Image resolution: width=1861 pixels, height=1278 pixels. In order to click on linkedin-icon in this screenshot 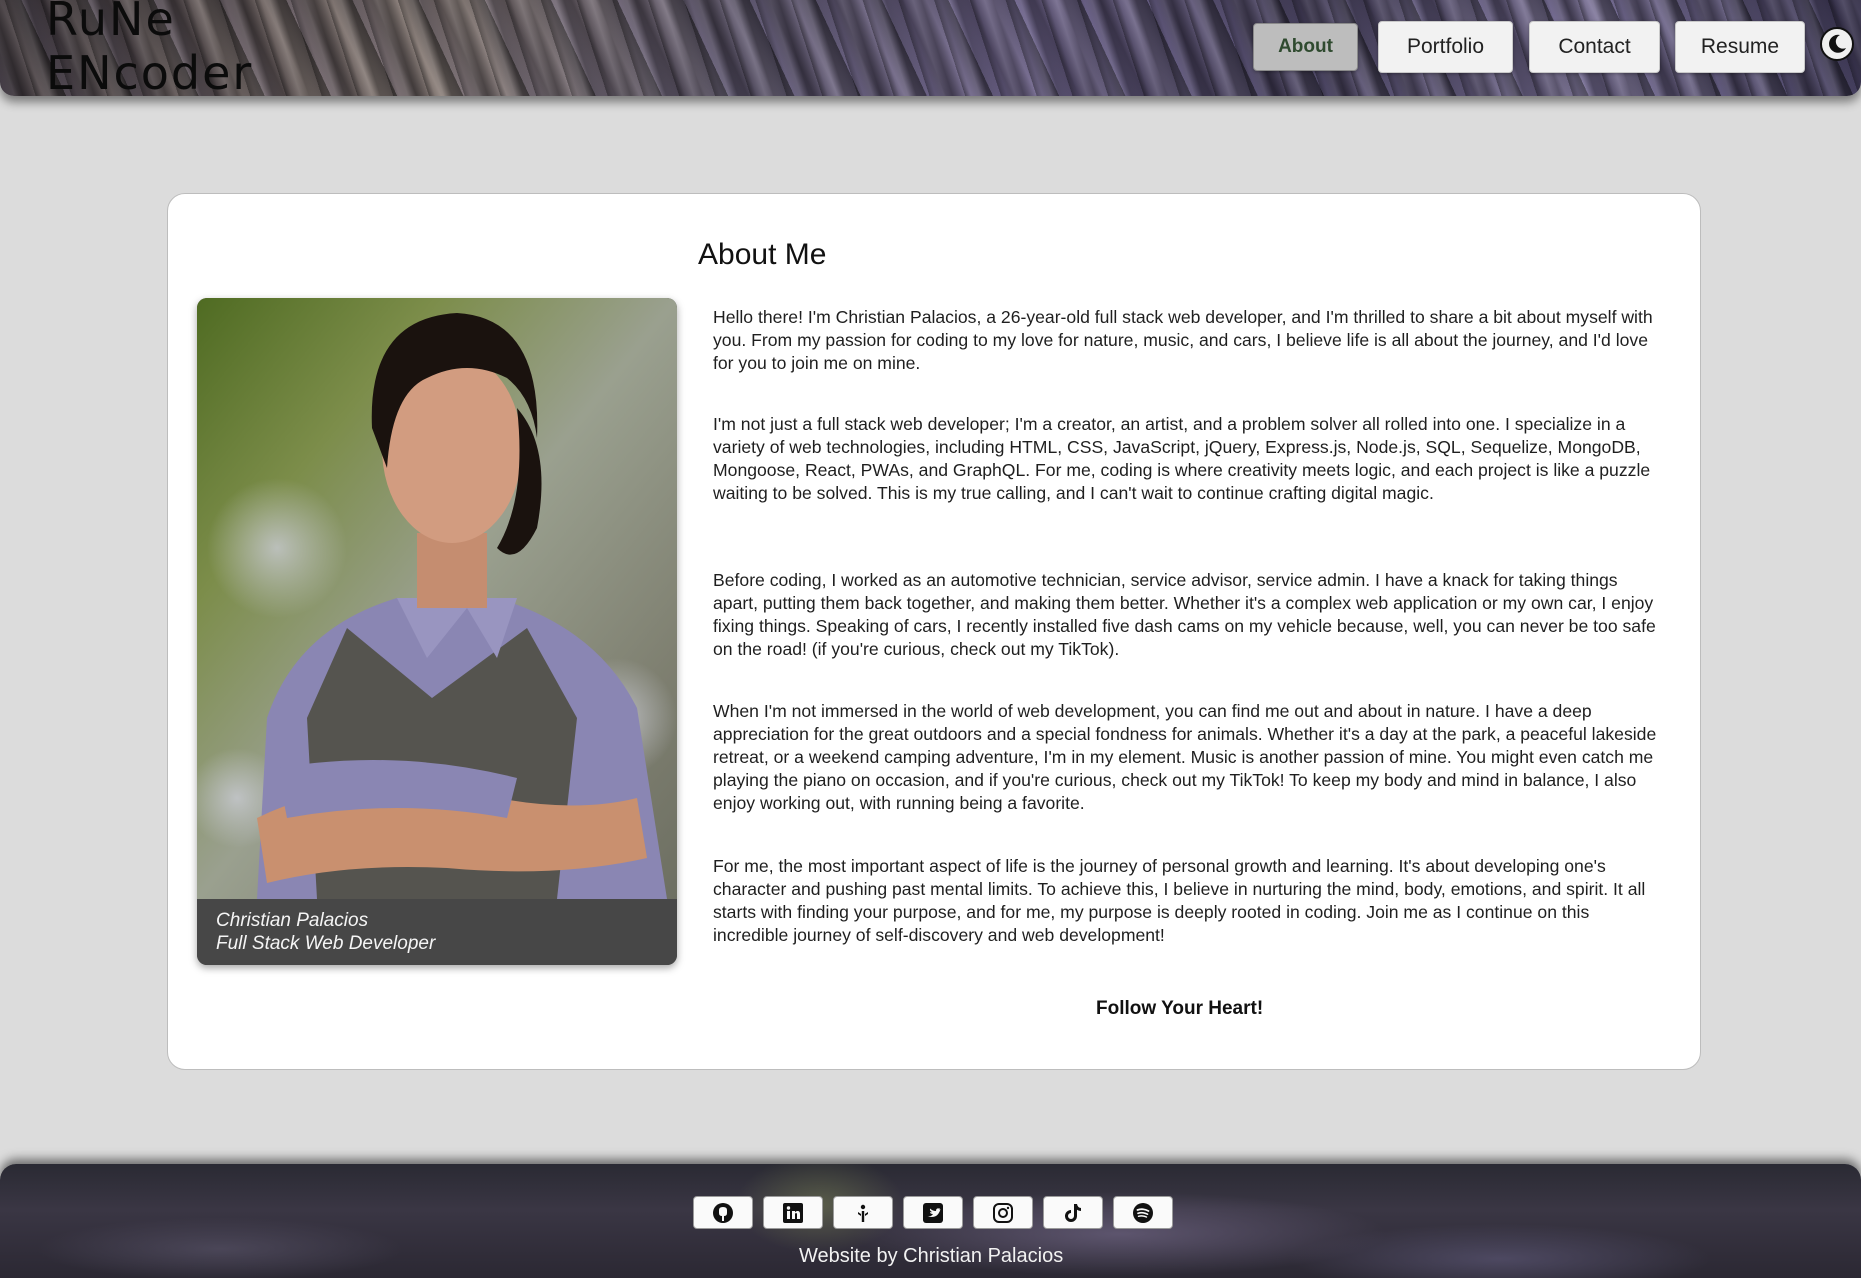, I will do `click(793, 1212)`.